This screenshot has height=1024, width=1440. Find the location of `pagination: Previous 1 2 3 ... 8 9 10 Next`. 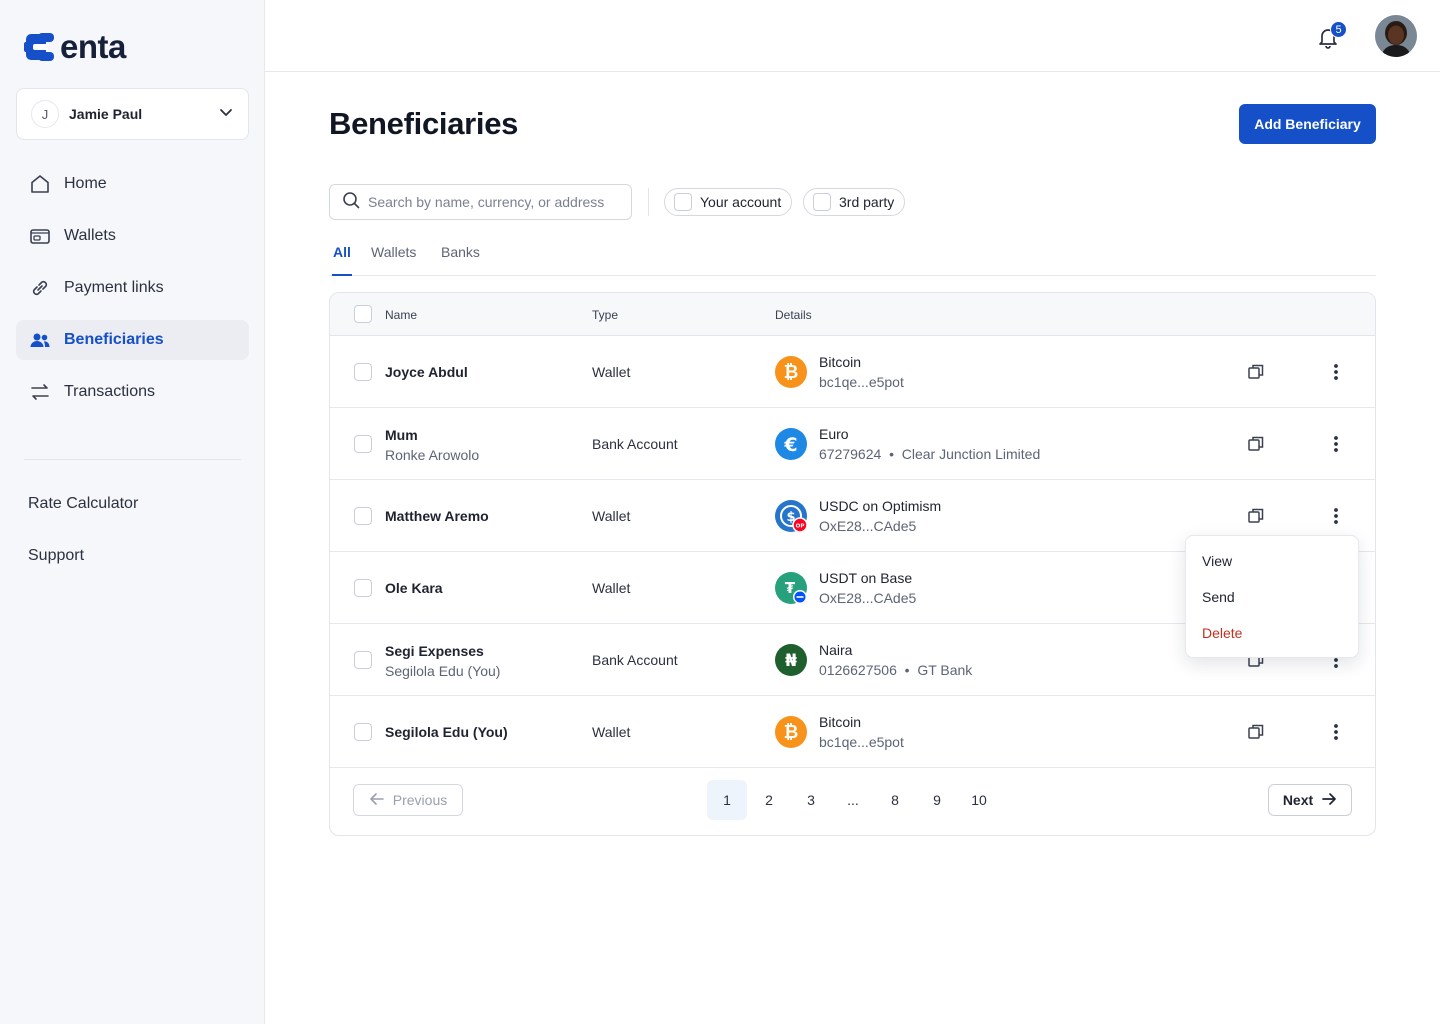

pagination: Previous 1 2 3 ... 8 9 10 Next is located at coordinates (852, 801).